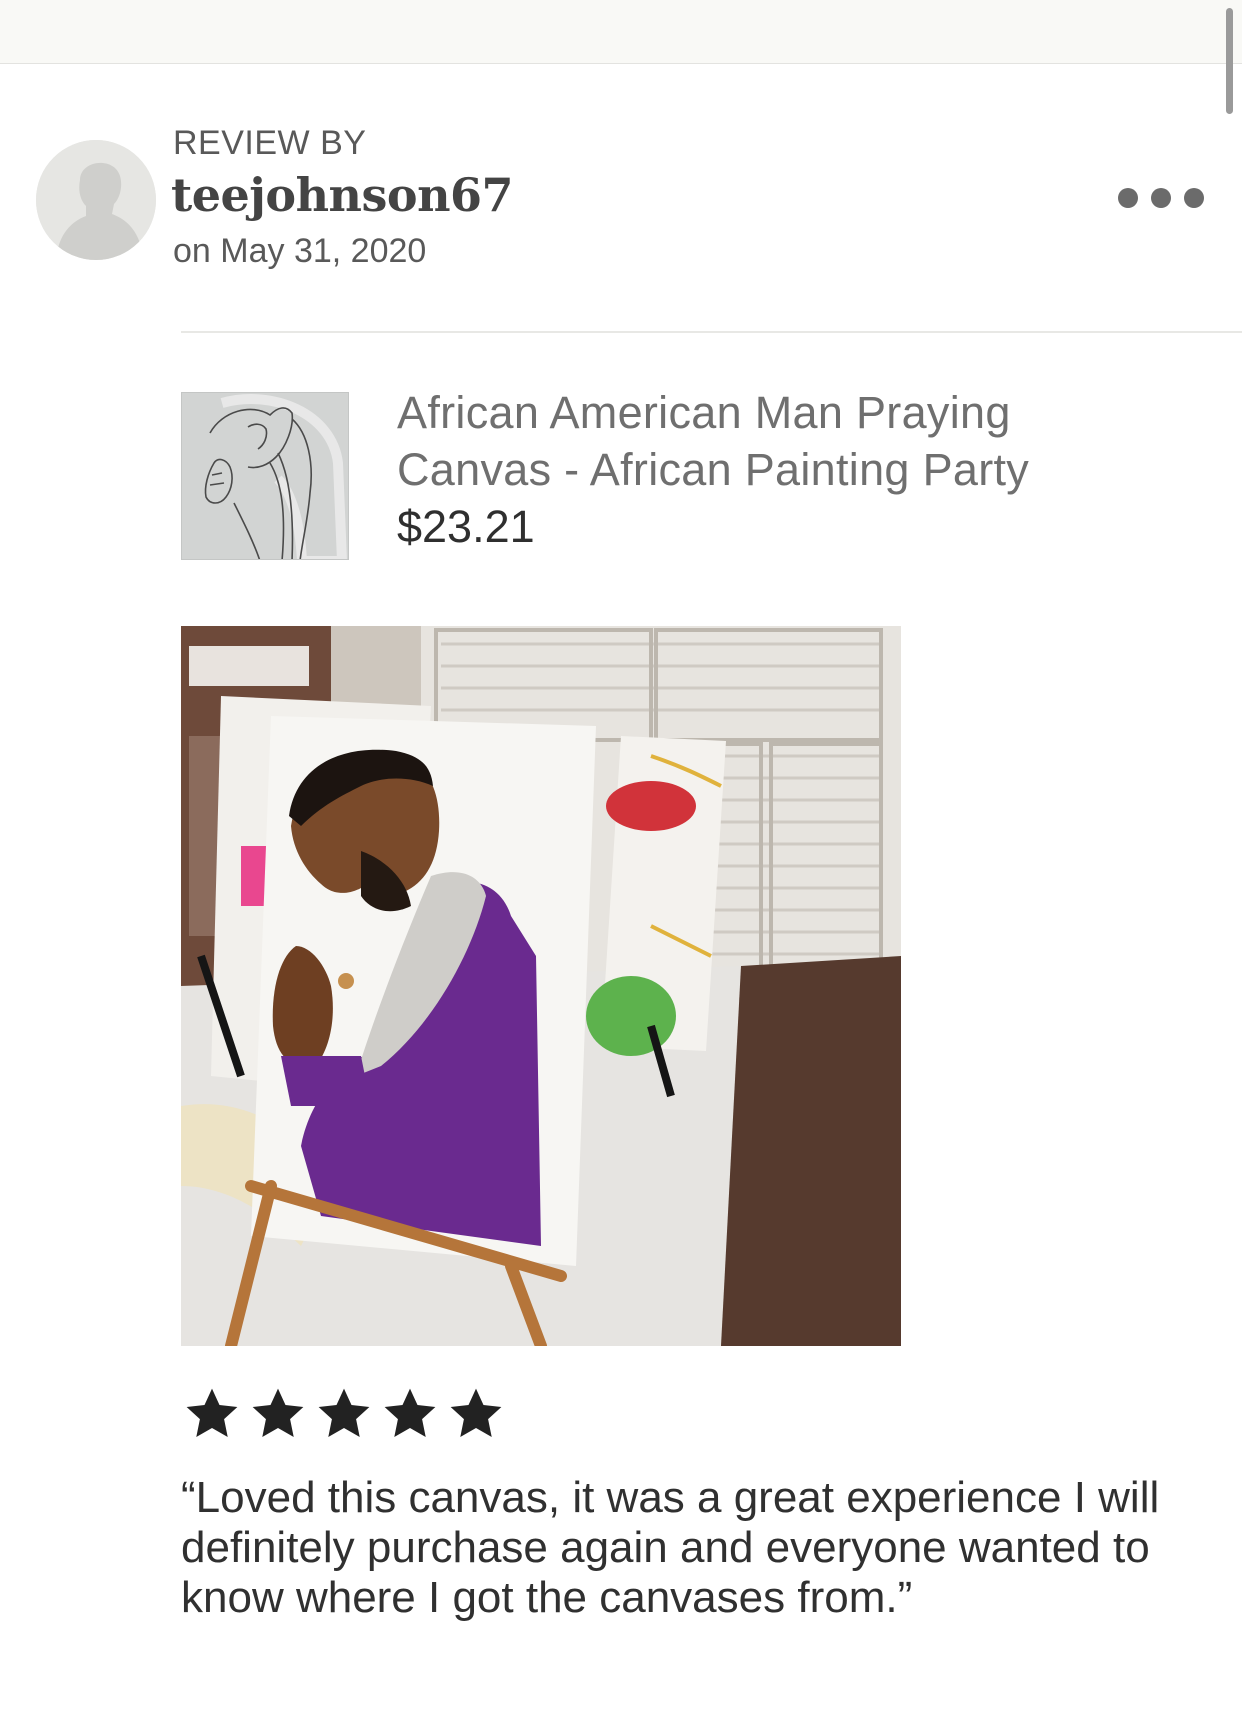  I want to click on reviewer-username: teejohnson67, so click(342, 195).